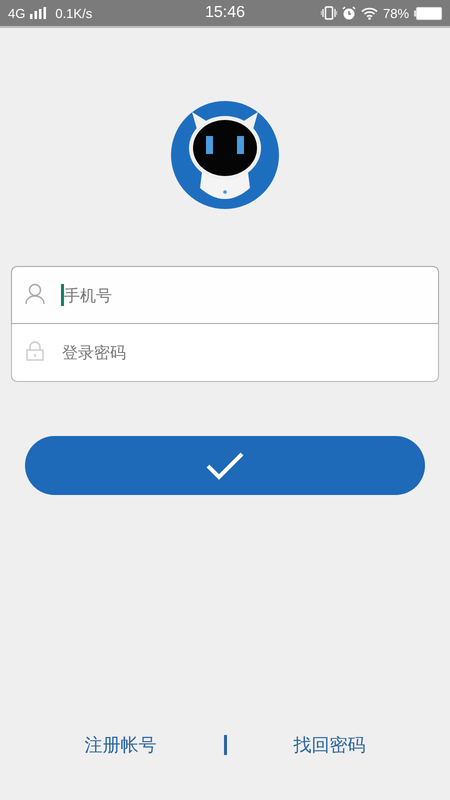 Image resolution: width=450 pixels, height=800 pixels. I want to click on signal-icon, so click(38, 13).